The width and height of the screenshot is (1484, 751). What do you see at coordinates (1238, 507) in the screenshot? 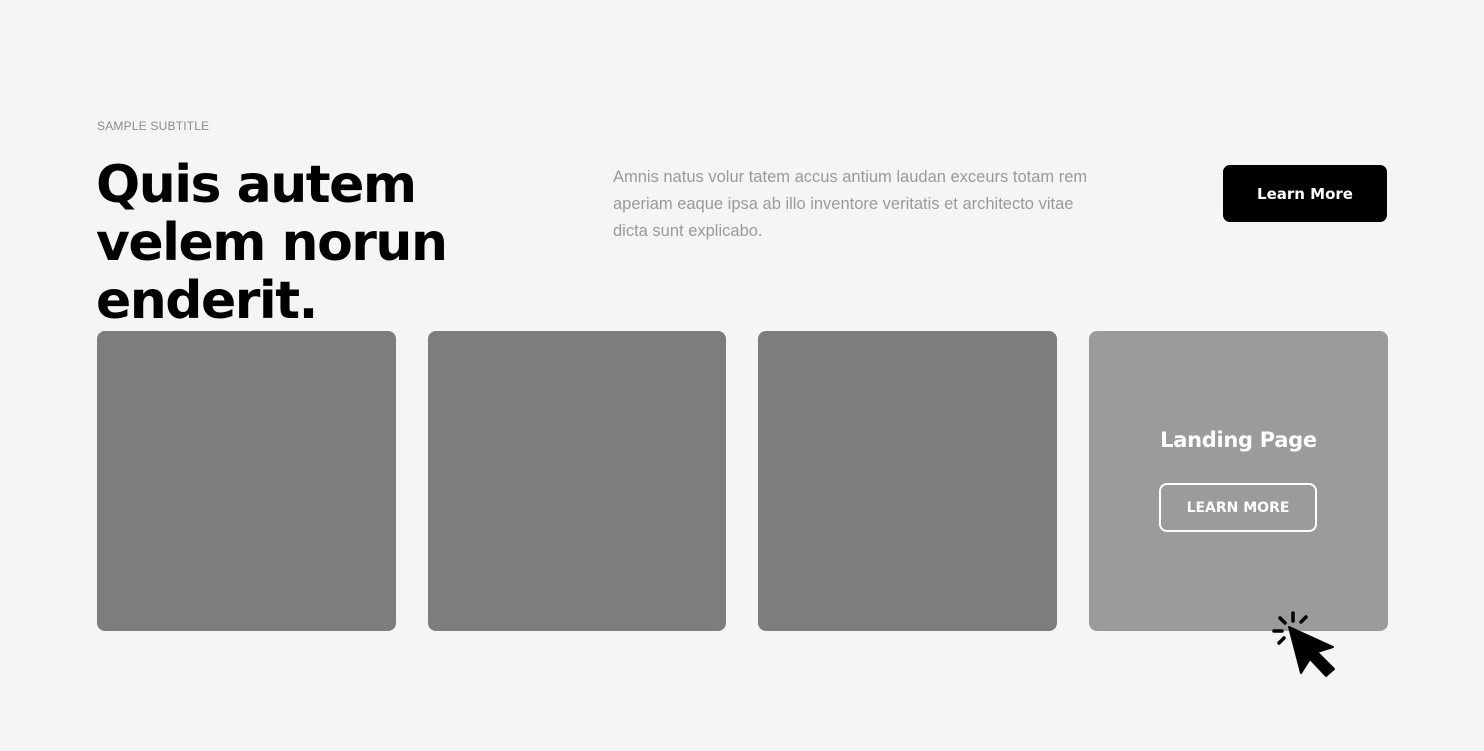
I see `card-learn-more-button: LEARN MORE` at bounding box center [1238, 507].